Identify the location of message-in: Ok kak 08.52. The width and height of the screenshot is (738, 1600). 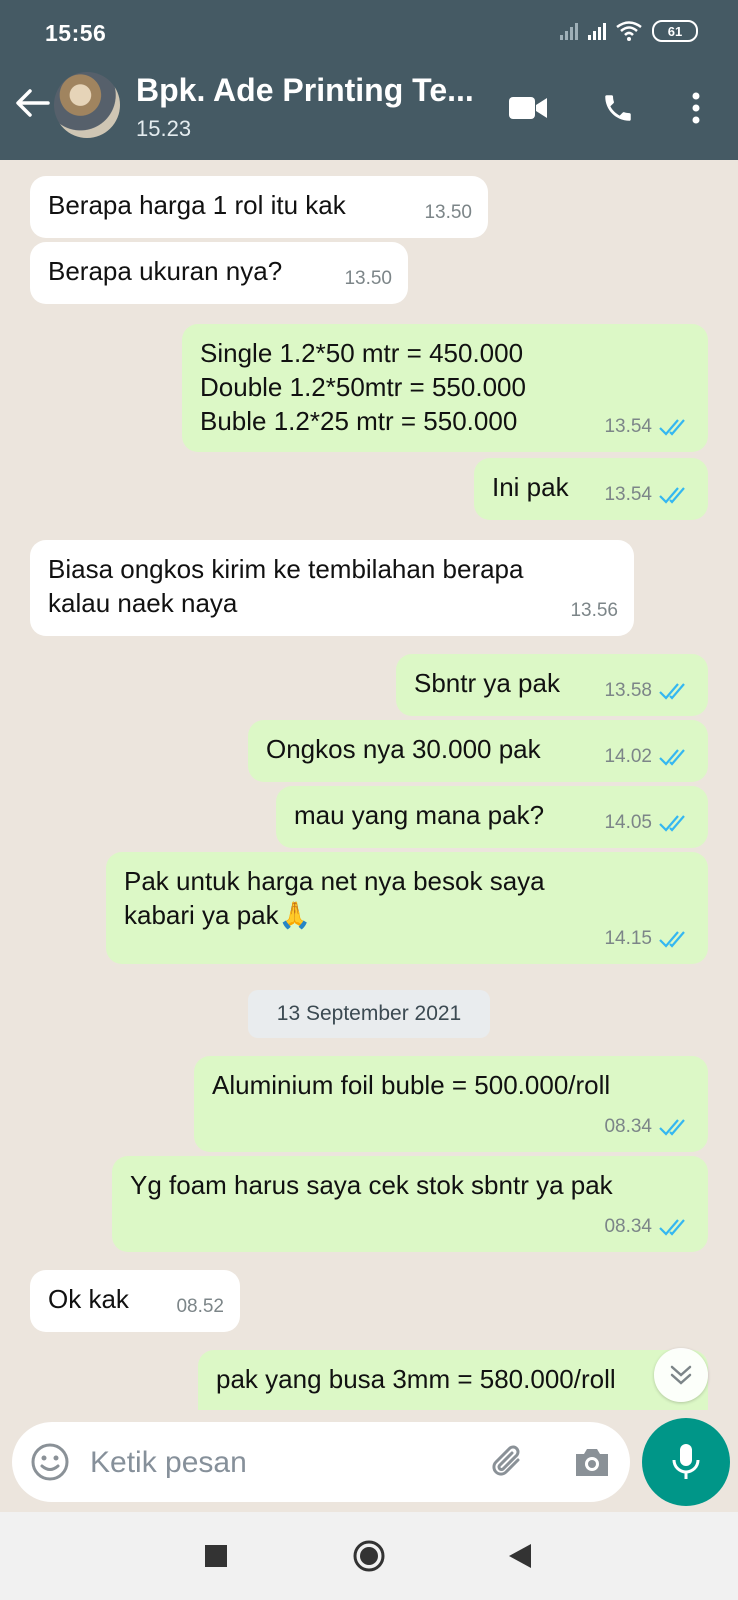
(135, 1301).